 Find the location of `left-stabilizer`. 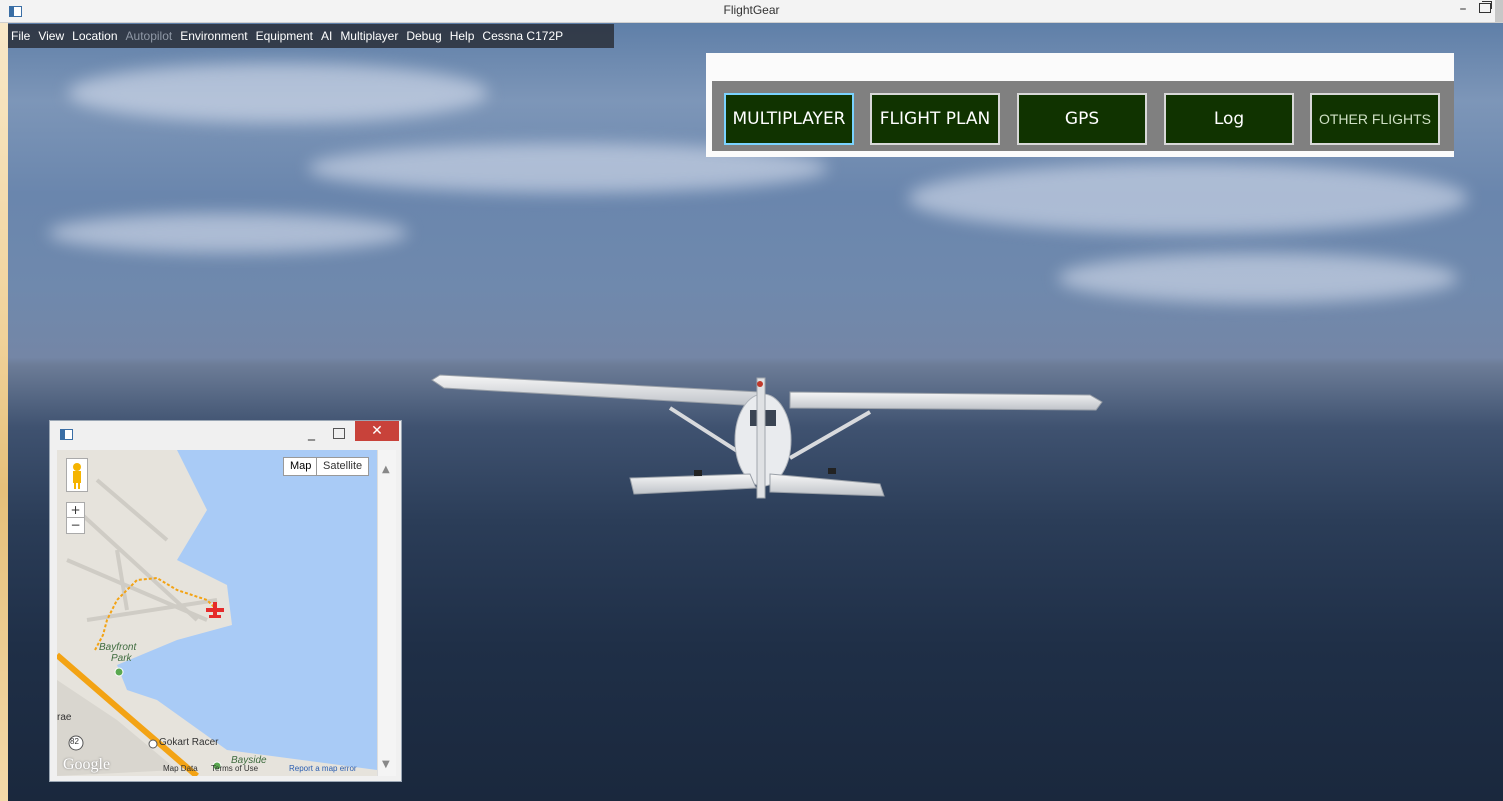

left-stabilizer is located at coordinates (693, 484).